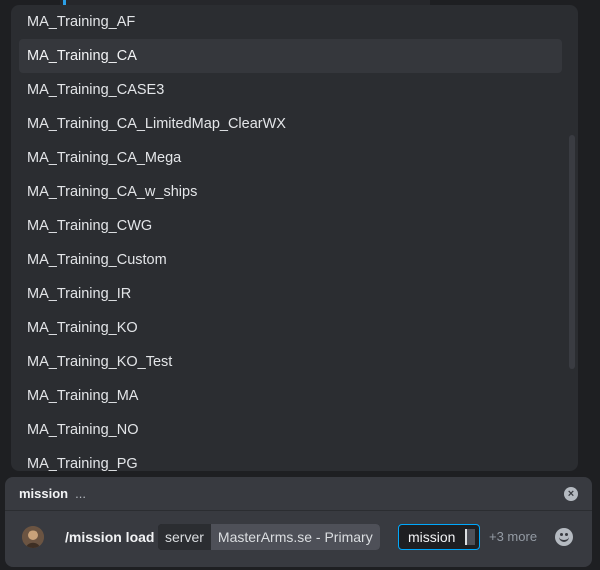 Image resolution: width=600 pixels, height=570 pixels. I want to click on autocomplete-option: MA_Training_CA_w_ships, so click(290, 192).